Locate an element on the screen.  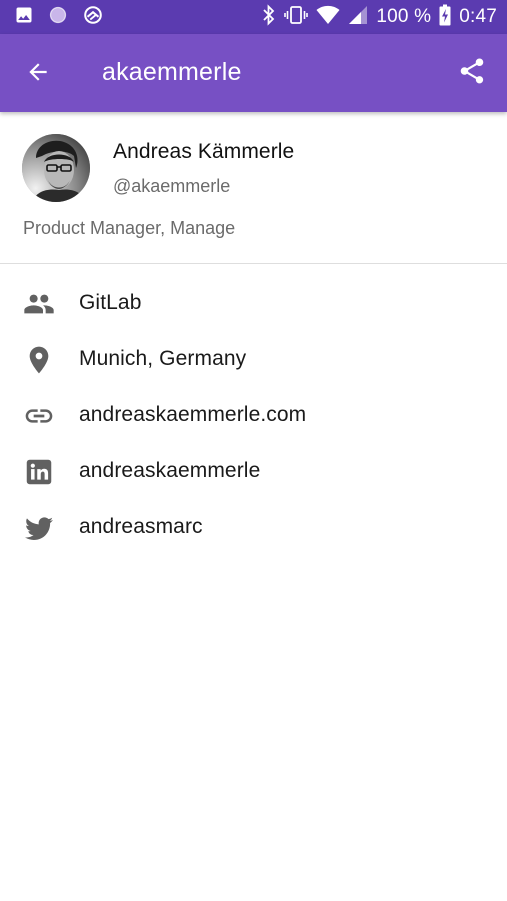
location-pin-icon is located at coordinates (39, 360).